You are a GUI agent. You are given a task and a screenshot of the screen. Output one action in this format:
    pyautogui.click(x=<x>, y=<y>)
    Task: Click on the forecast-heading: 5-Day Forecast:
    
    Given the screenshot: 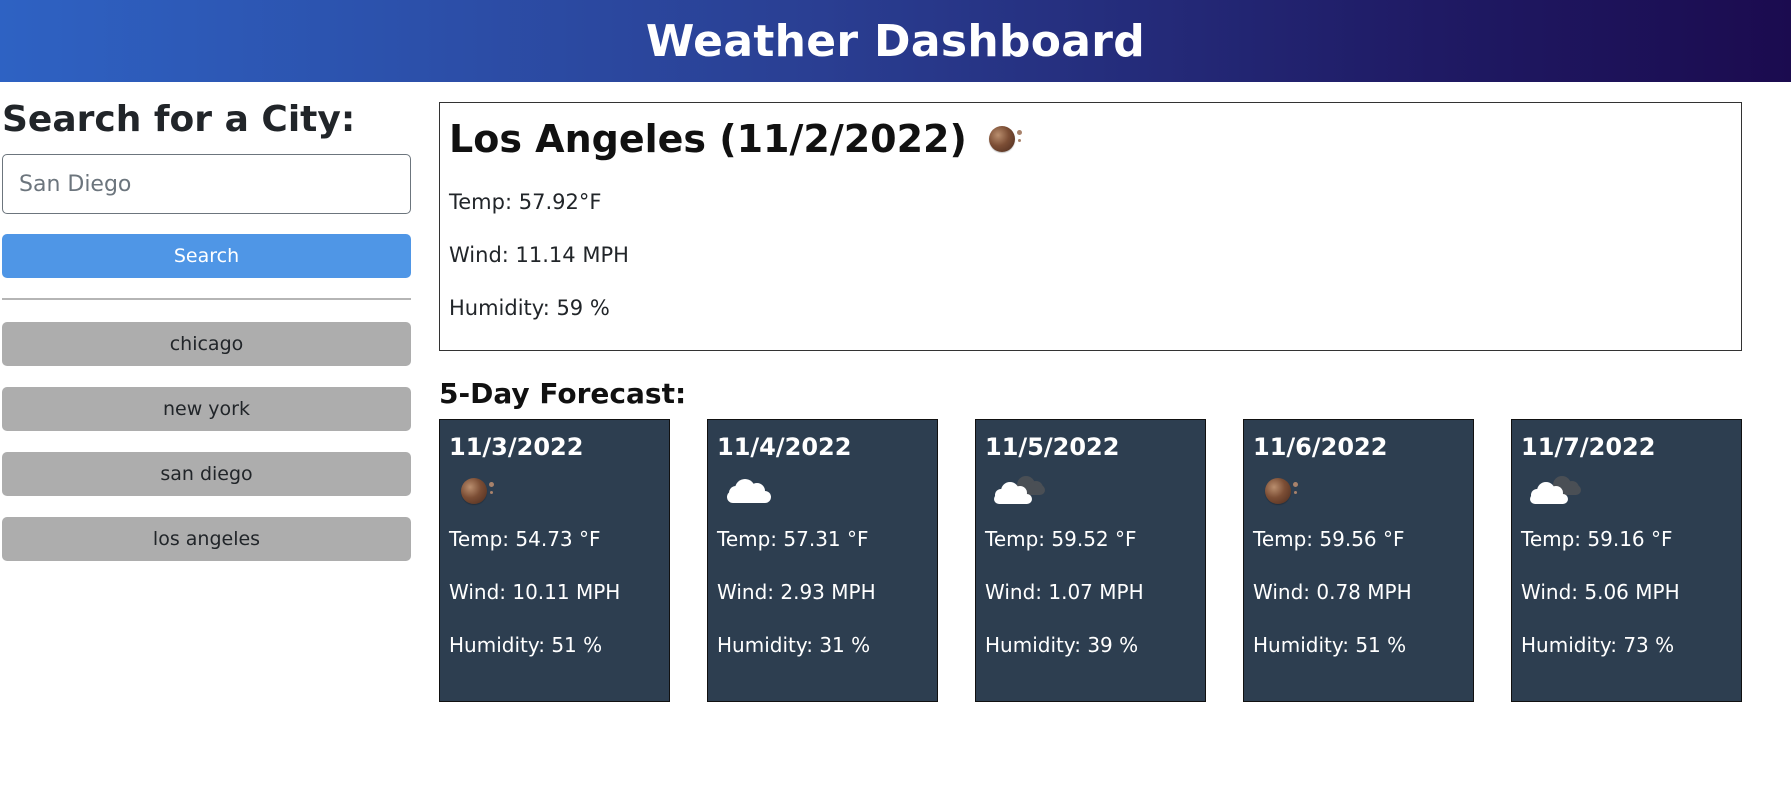 What is the action you would take?
    pyautogui.click(x=563, y=393)
    